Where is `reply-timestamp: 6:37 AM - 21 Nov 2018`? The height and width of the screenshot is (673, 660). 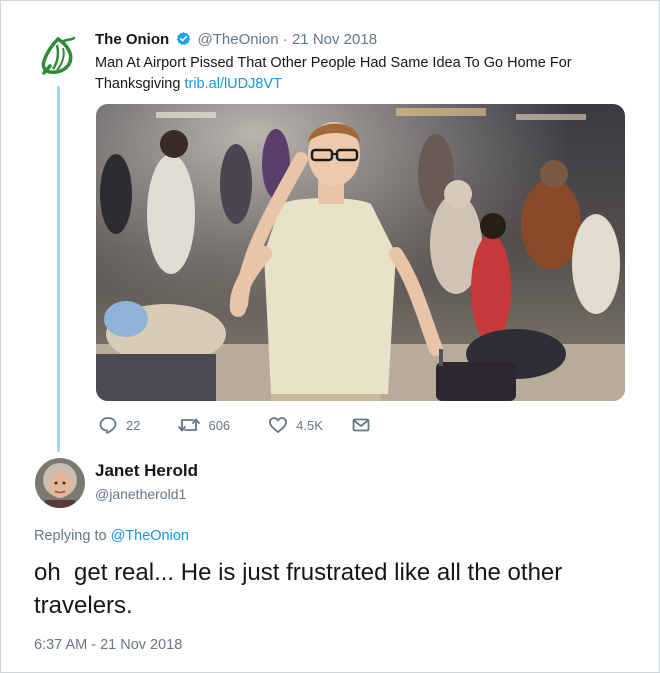
reply-timestamp: 6:37 AM - 21 Nov 2018 is located at coordinates (108, 645).